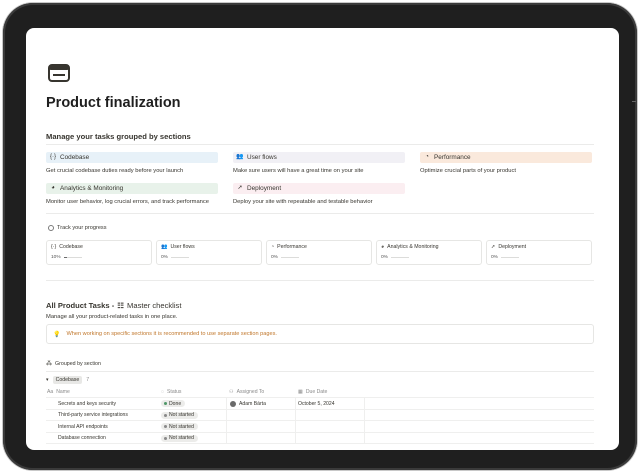  Describe the element at coordinates (264, 188) in the screenshot. I see `section-label: Deployment` at that location.